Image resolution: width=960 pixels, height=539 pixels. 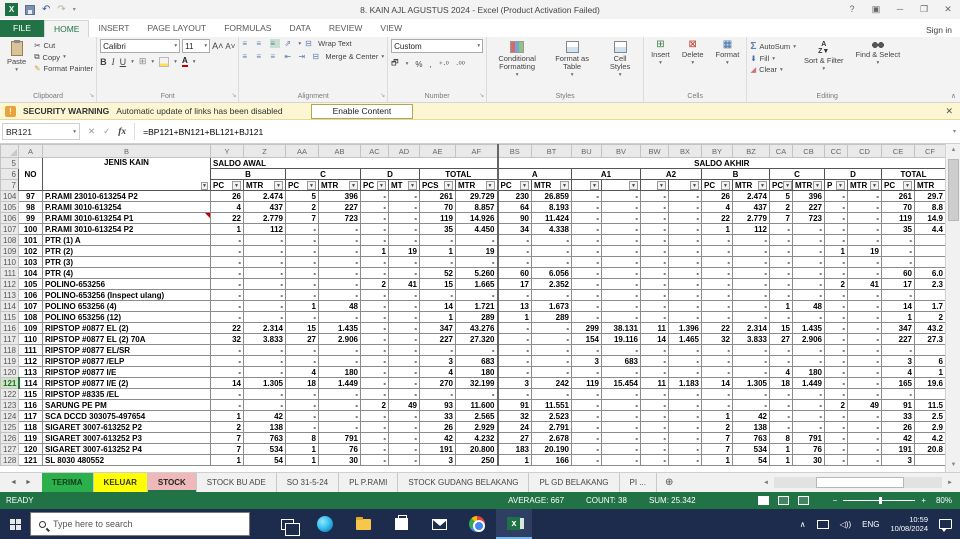 I want to click on network-icon, so click(x=822, y=524).